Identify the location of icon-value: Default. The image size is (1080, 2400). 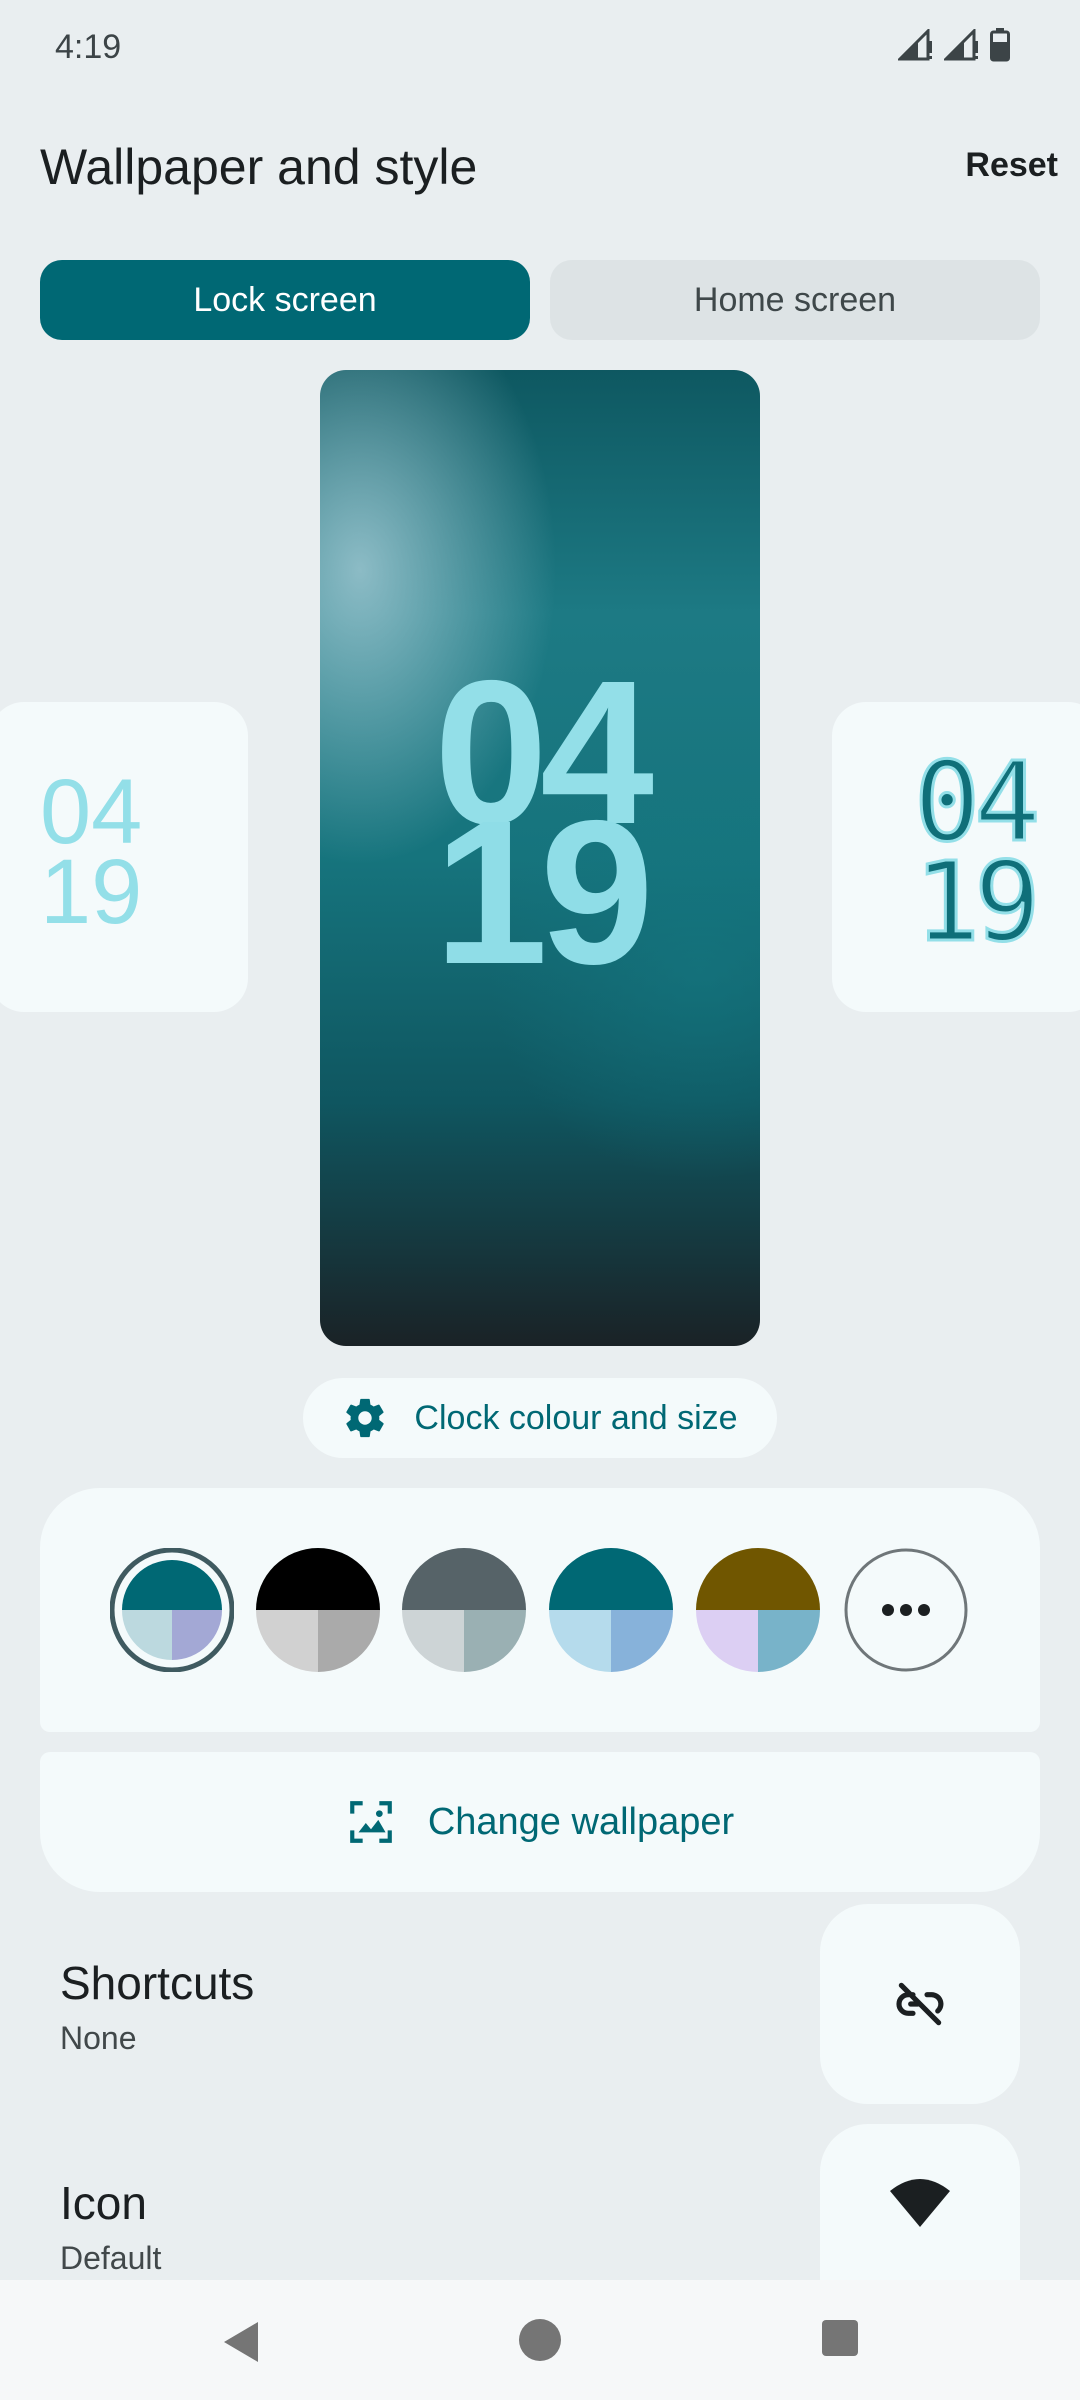
(111, 2258).